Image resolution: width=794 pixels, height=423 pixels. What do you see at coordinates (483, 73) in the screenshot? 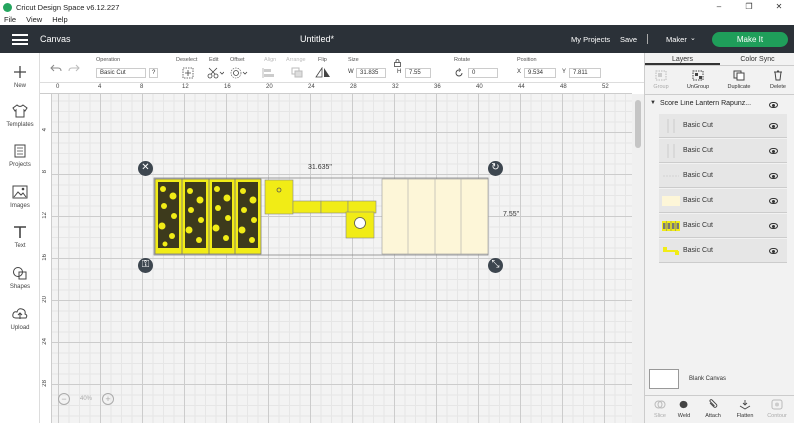
I see `rotate-input: 0` at bounding box center [483, 73].